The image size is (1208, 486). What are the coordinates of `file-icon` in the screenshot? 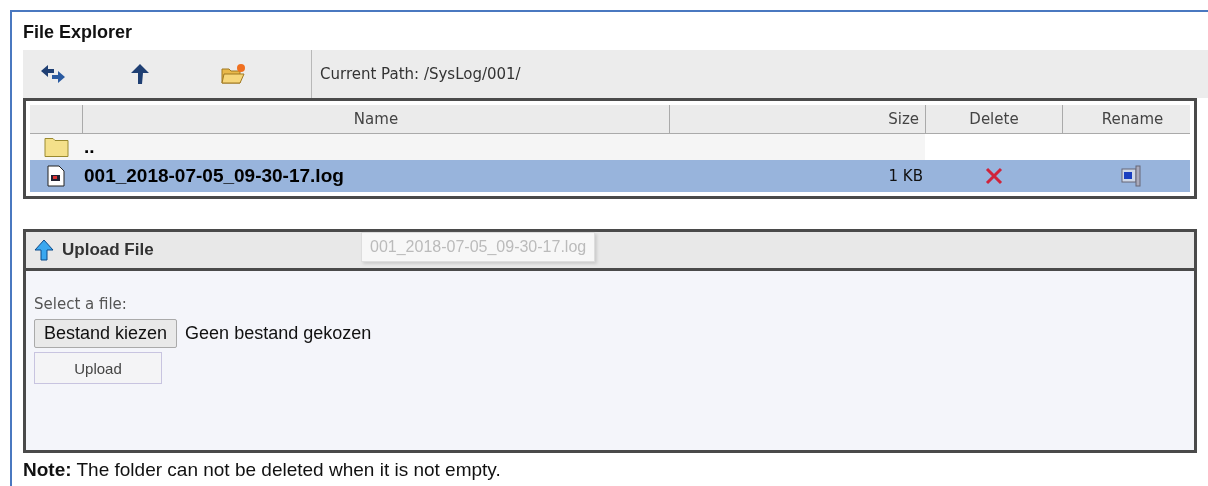 It's located at (56, 176).